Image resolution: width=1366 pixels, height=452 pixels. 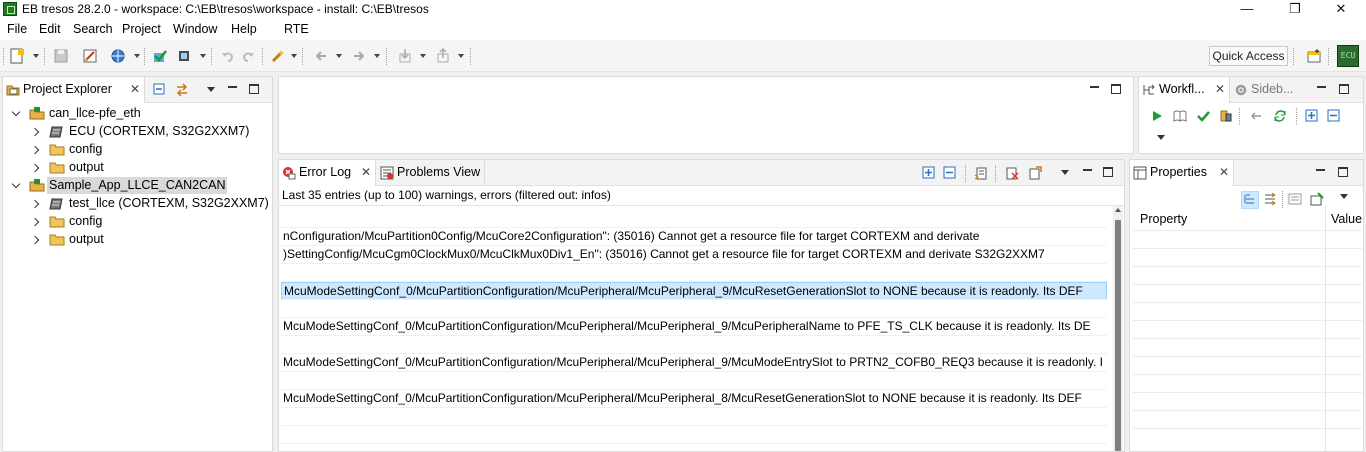 I want to click on scroll-up-arrow-icon, so click(x=1118, y=210).